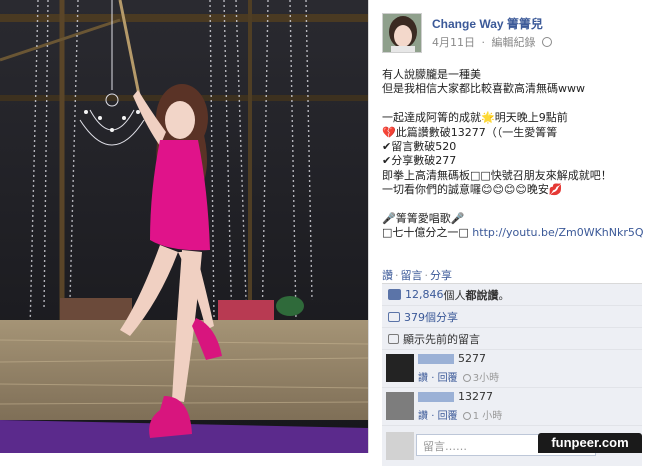 This screenshot has width=660, height=466. I want to click on share-icon, so click(394, 316).